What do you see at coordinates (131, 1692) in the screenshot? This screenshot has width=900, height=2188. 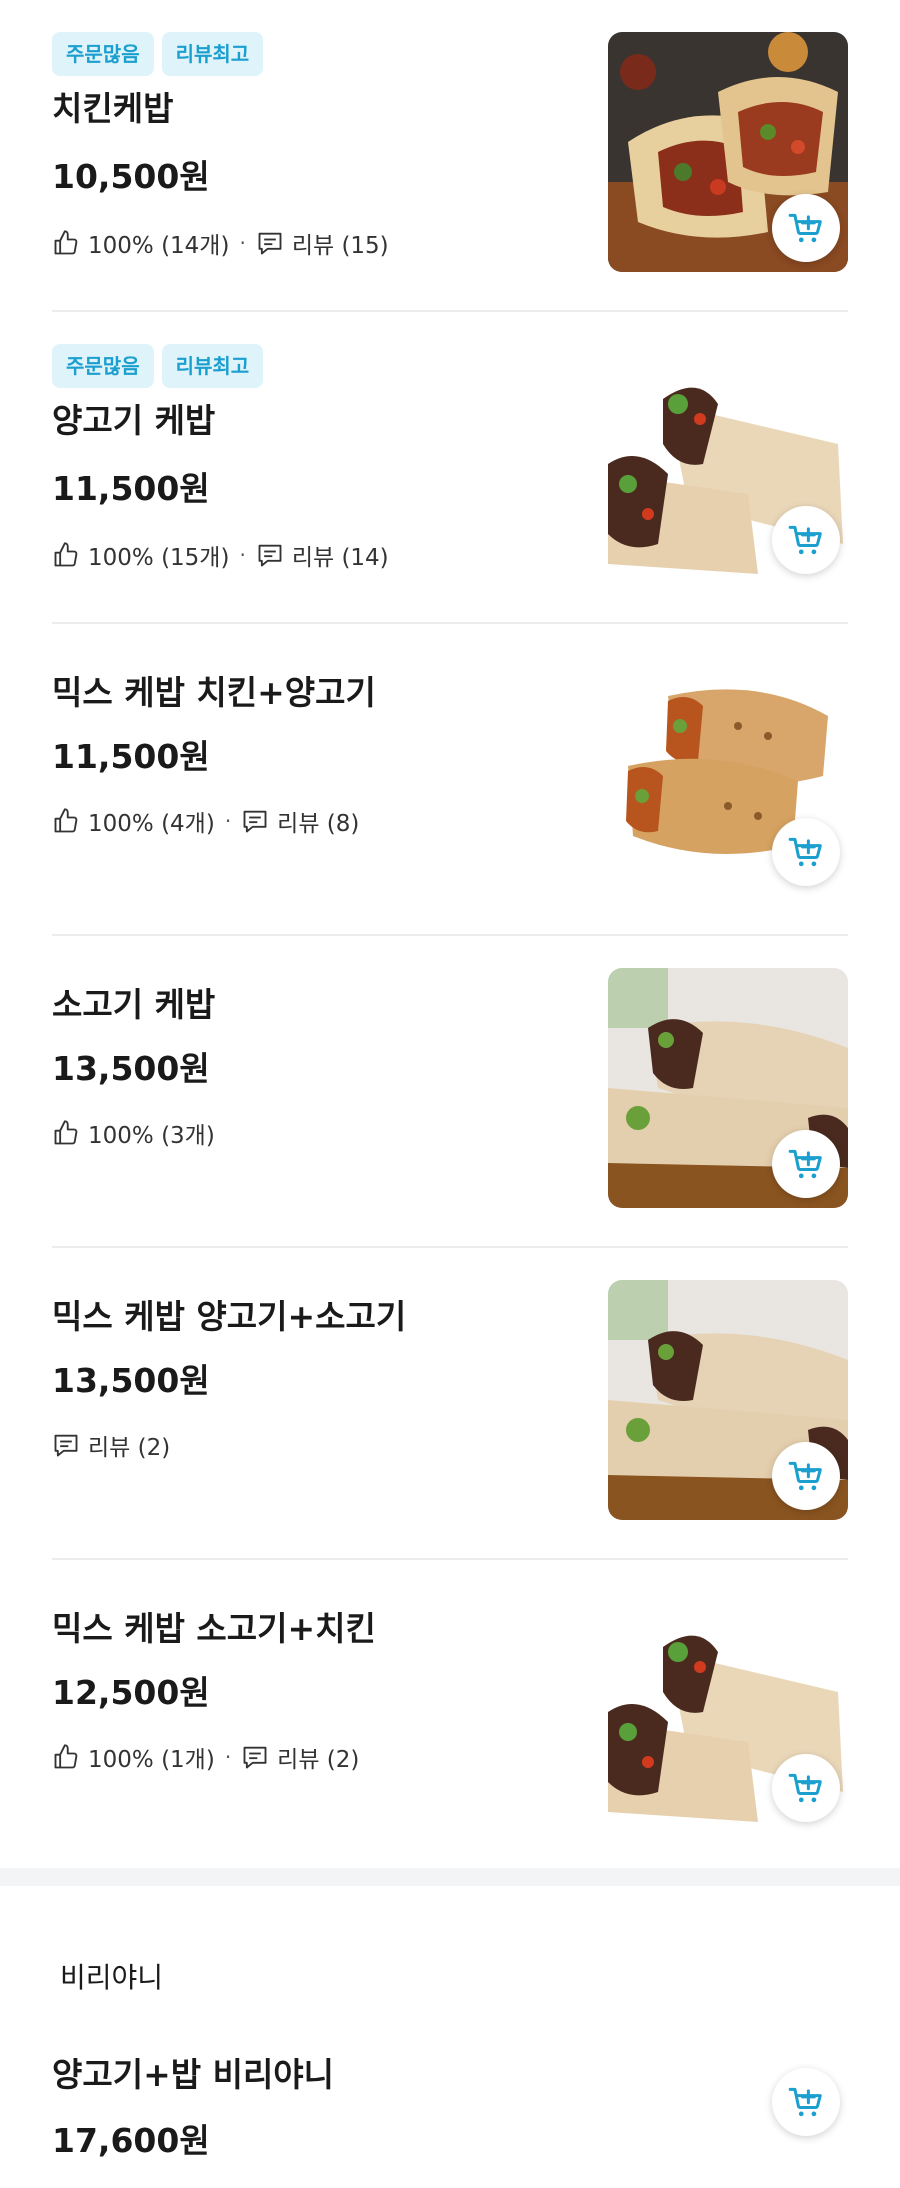 I see `item-price: 12,500원` at bounding box center [131, 1692].